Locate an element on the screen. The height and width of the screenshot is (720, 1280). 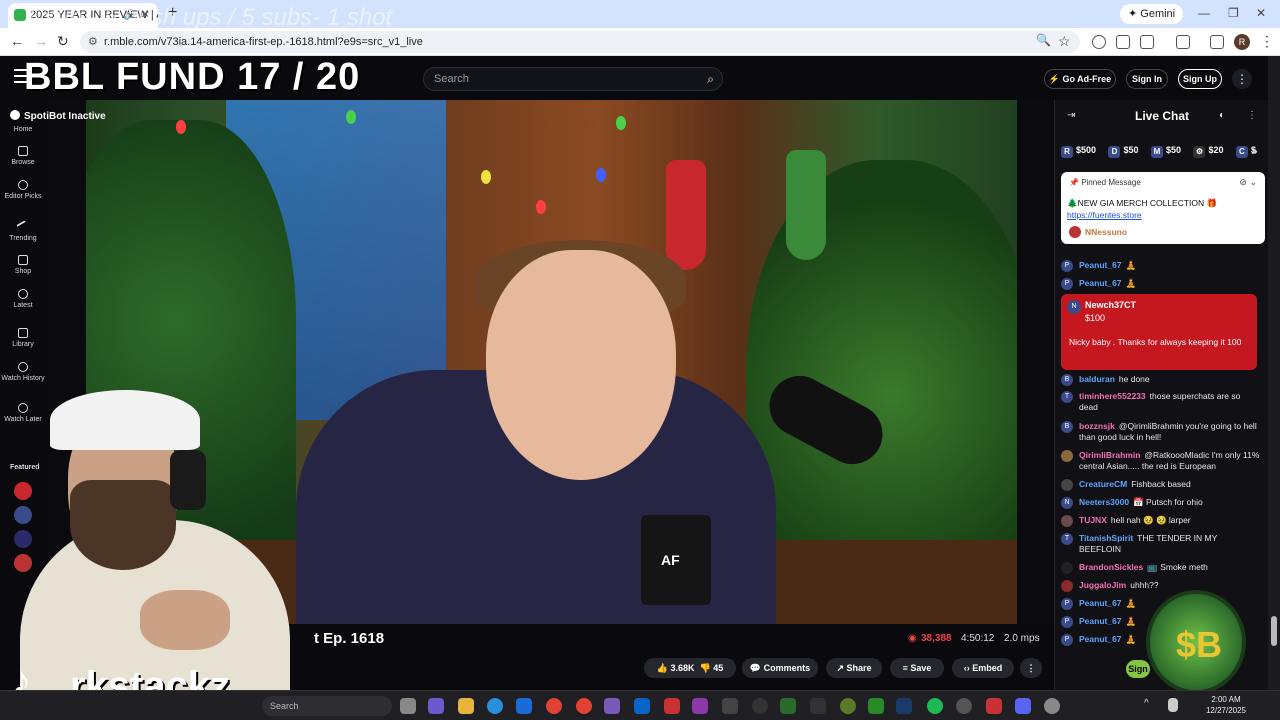
chat-toggle-icon: ◐ is located at coordinates (1222, 115).